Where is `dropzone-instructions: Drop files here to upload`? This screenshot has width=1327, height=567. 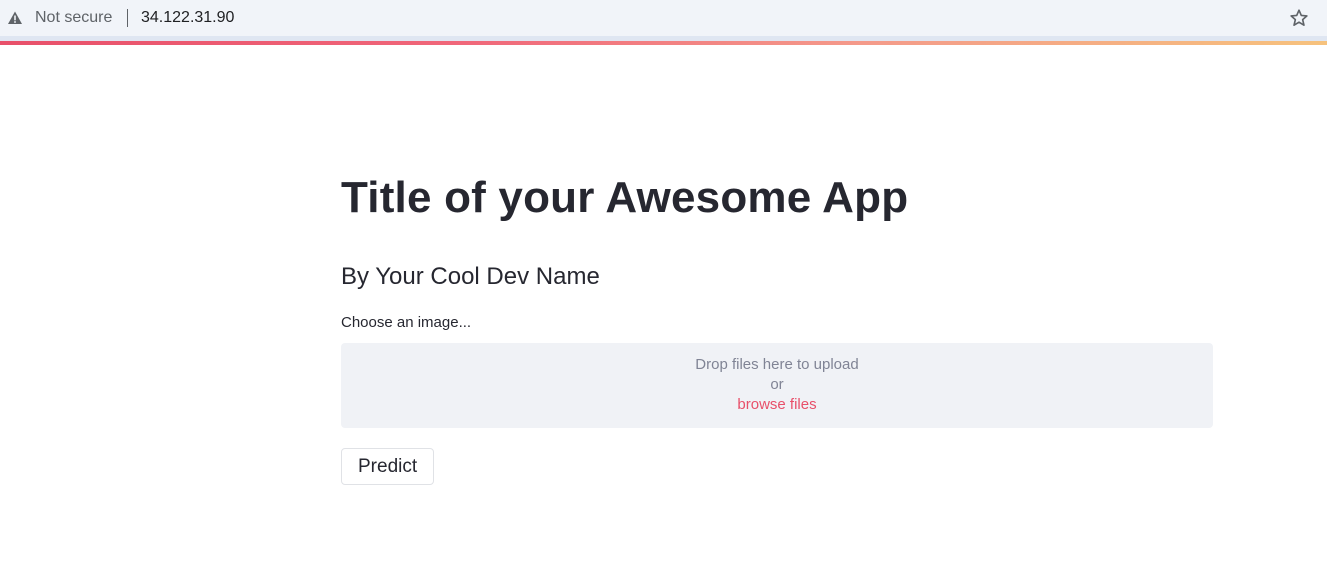
dropzone-instructions: Drop files here to upload is located at coordinates (777, 364).